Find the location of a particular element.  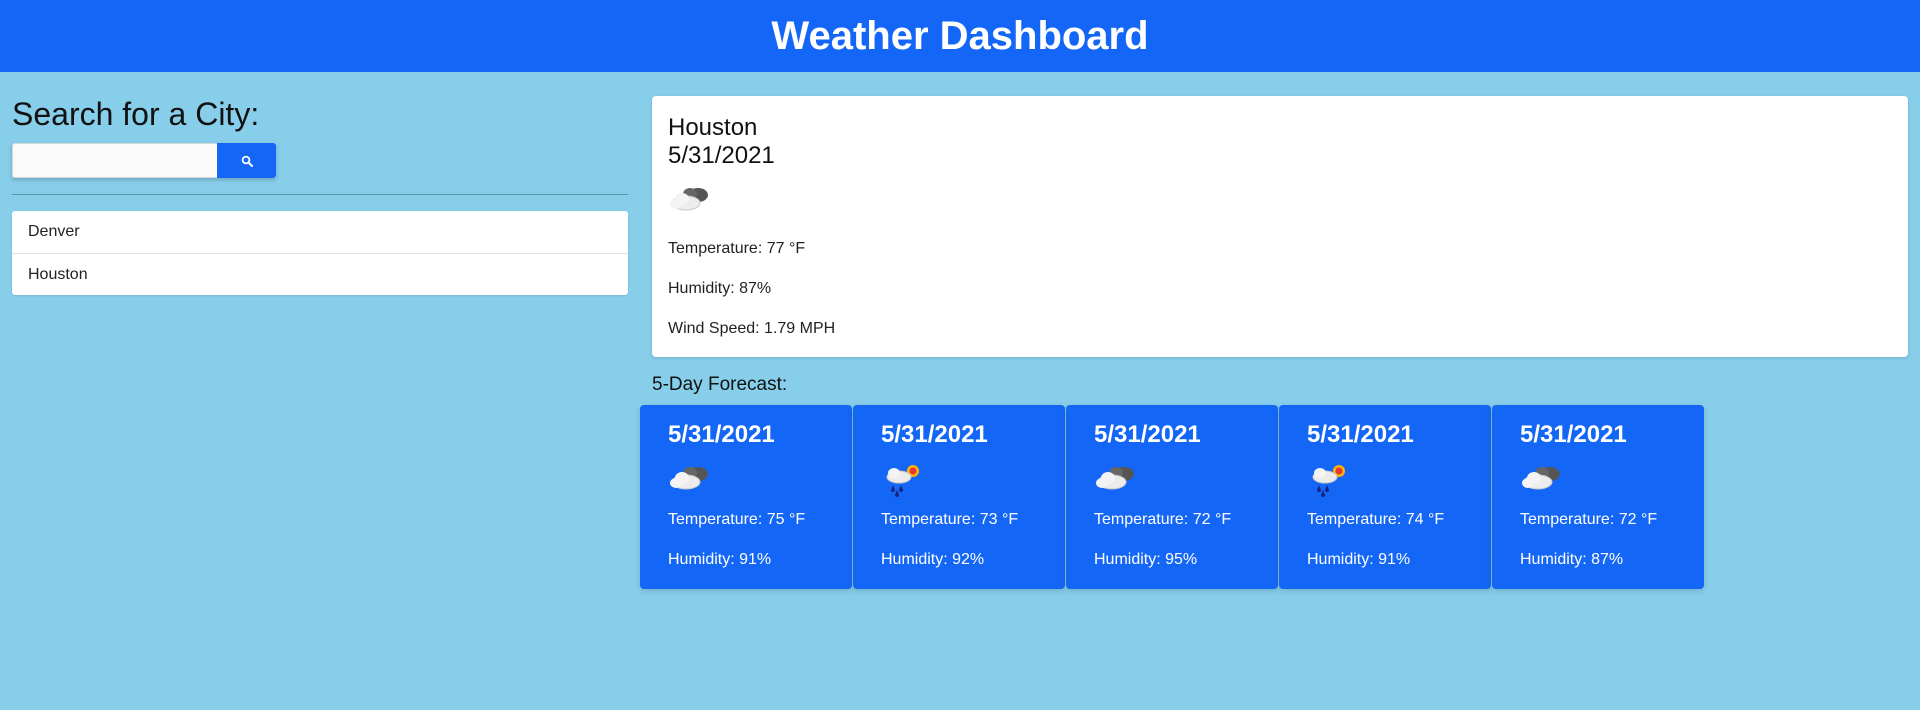

forecast-temperature: Temperature: 74 °F is located at coordinates (1376, 519).